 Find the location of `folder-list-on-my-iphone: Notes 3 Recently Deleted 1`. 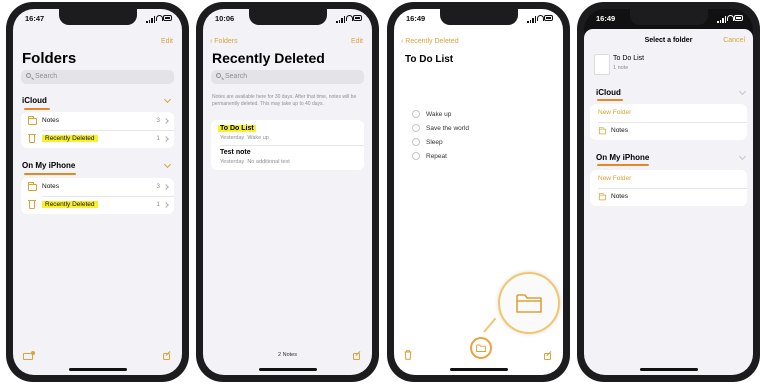

folder-list-on-my-iphone: Notes 3 Recently Deleted 1 is located at coordinates (97, 196).